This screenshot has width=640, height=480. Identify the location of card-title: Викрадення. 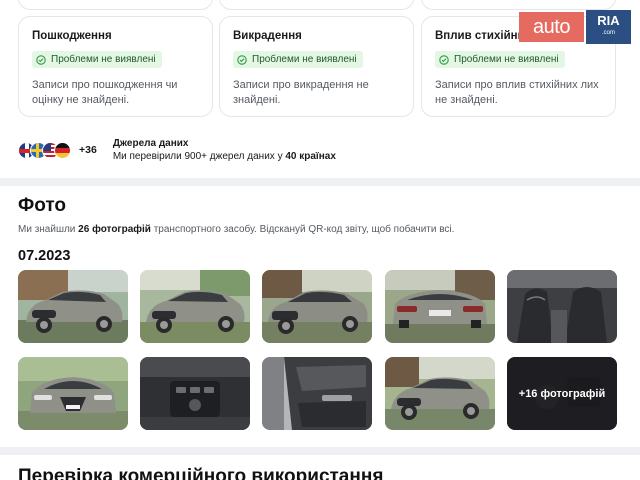
(267, 36).